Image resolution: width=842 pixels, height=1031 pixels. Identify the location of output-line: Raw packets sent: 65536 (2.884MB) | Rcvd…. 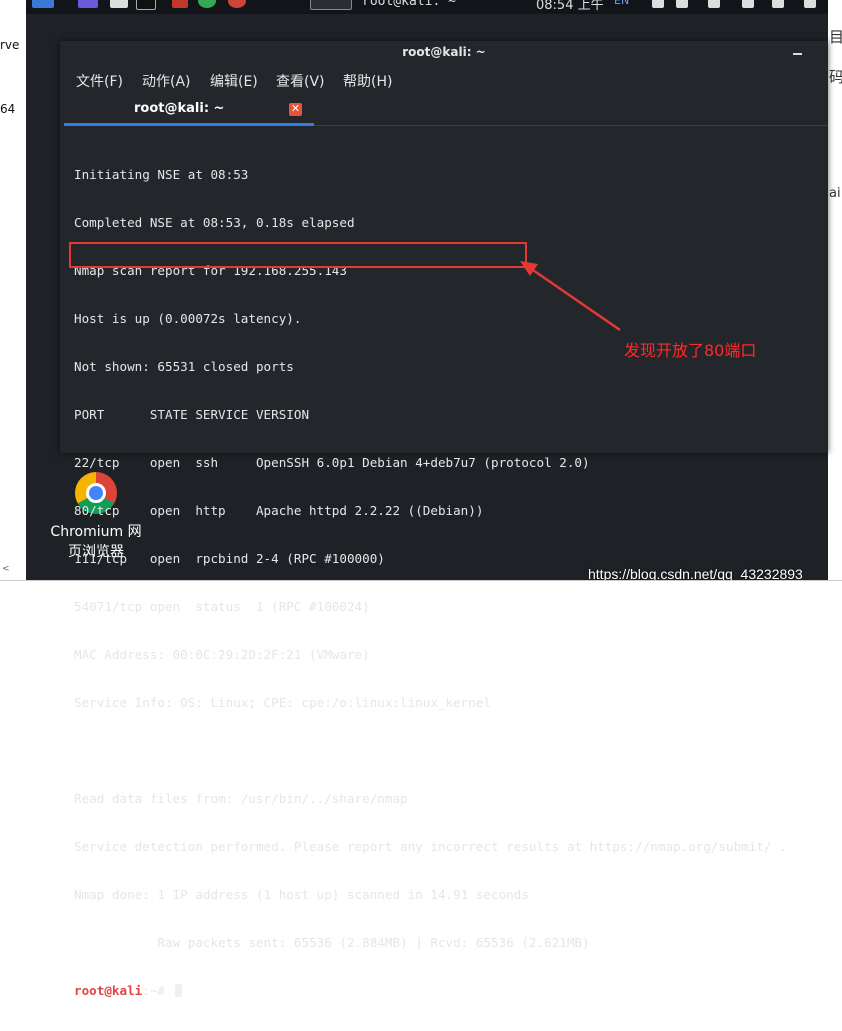
(332, 942).